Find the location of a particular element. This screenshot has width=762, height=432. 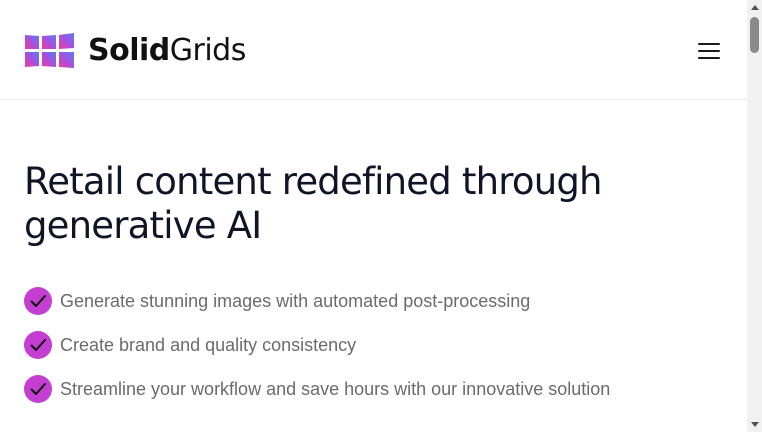

feature-item: Create brand and quality consistency is located at coordinates (317, 345).